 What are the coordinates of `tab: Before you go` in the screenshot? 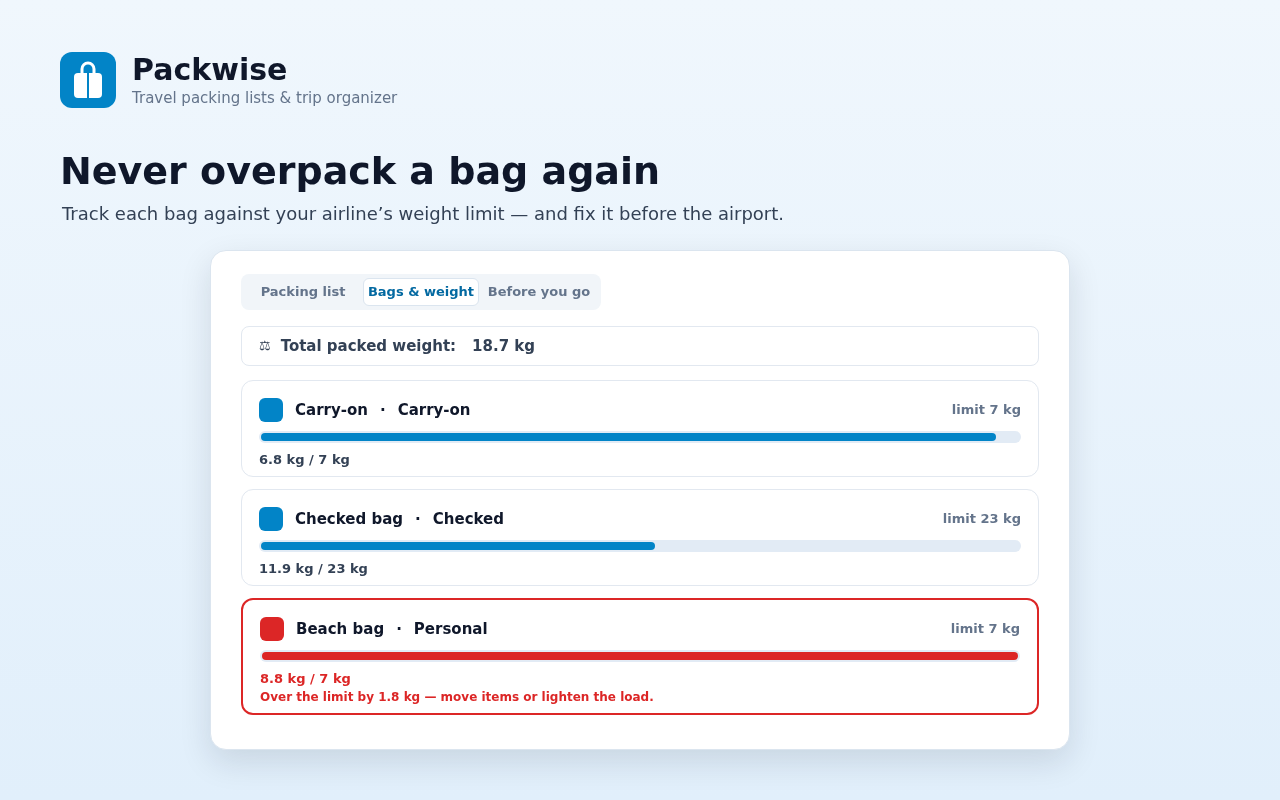 It's located at (539, 292).